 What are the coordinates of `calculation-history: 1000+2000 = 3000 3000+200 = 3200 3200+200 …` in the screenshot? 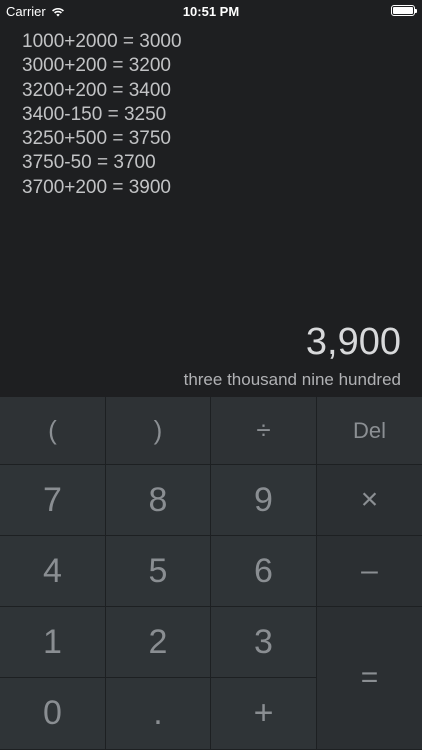 It's located at (102, 115).